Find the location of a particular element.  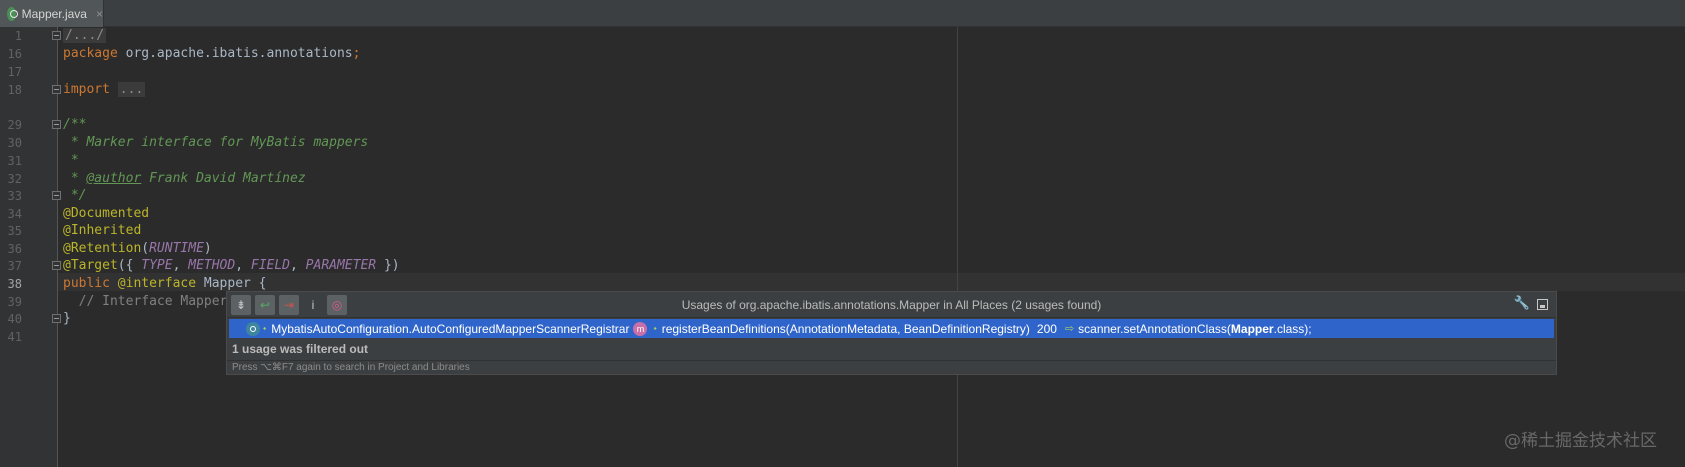

folded-header: /.../ is located at coordinates (85, 35).